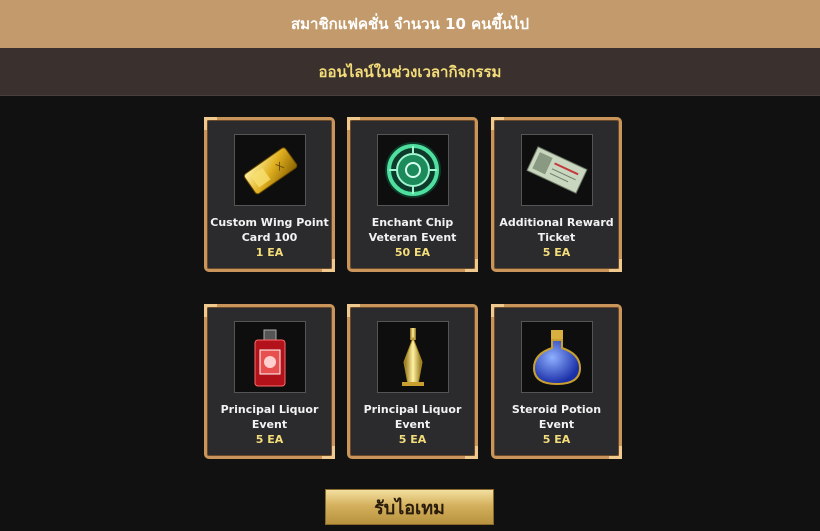  I want to click on claim-button-label: รับไอเทม, so click(409, 508).